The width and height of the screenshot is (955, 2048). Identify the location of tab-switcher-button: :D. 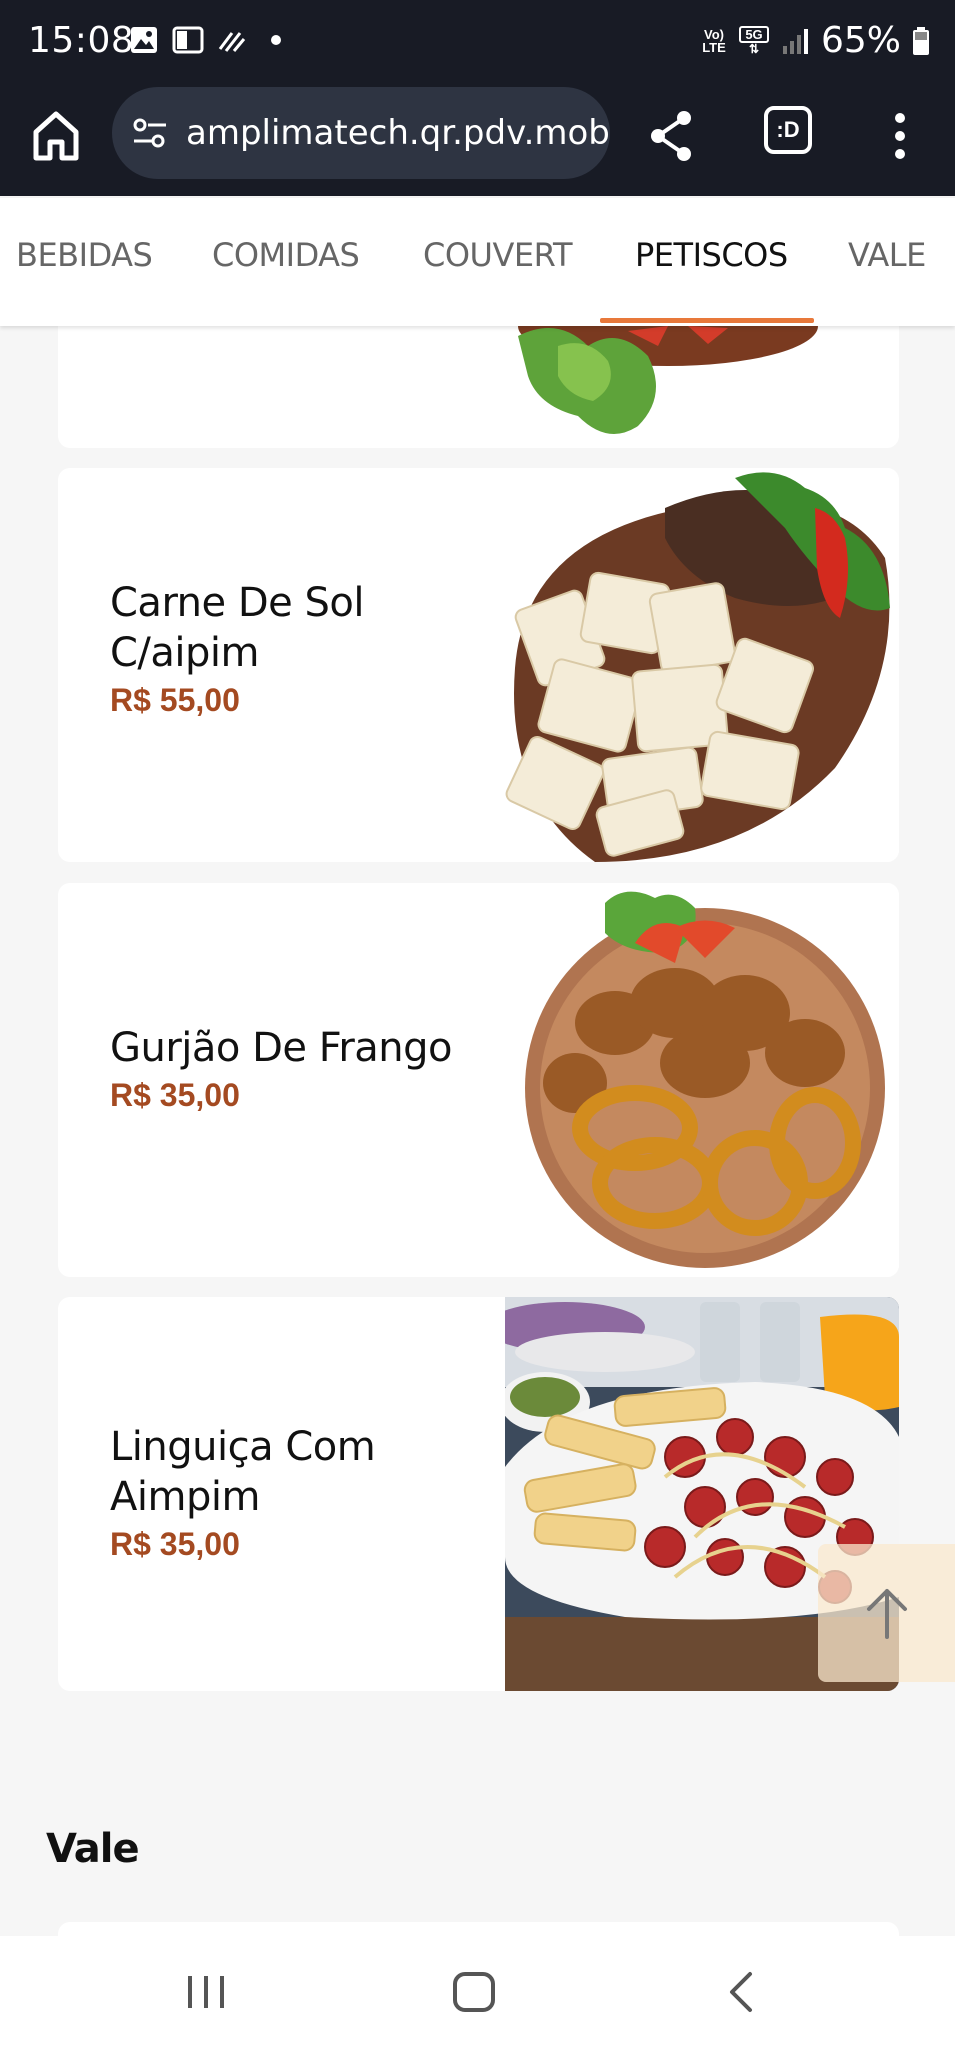
(788, 130).